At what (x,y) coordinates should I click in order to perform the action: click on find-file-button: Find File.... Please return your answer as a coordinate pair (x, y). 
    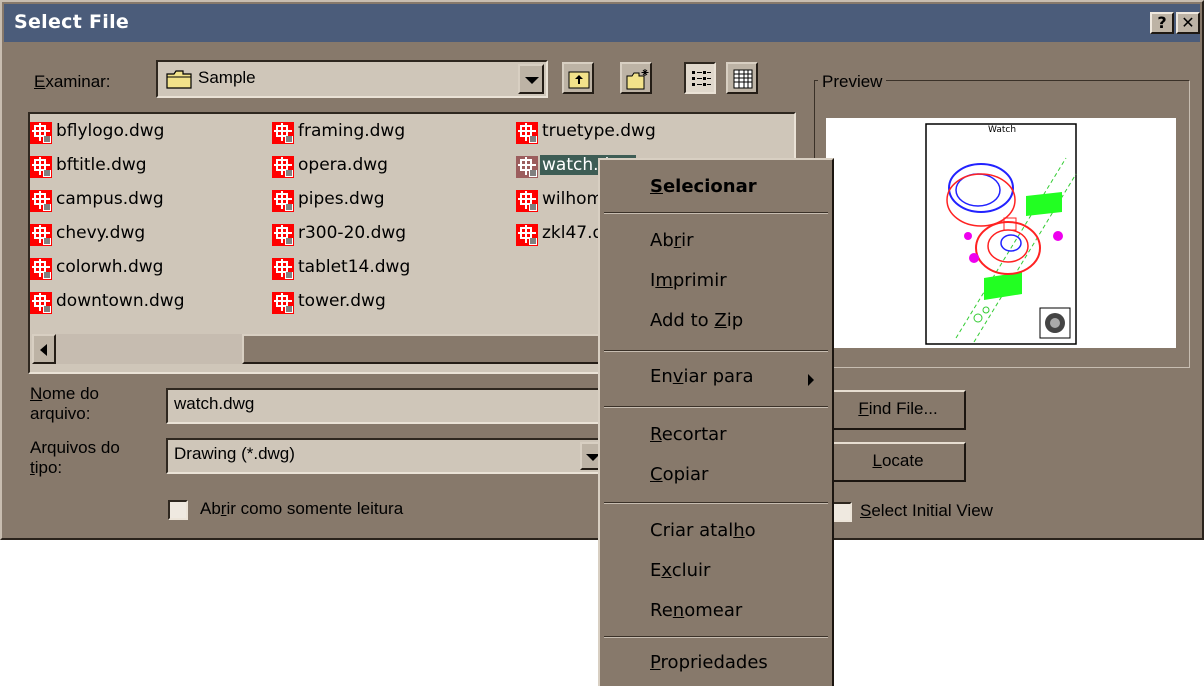
    Looking at the image, I should click on (898, 410).